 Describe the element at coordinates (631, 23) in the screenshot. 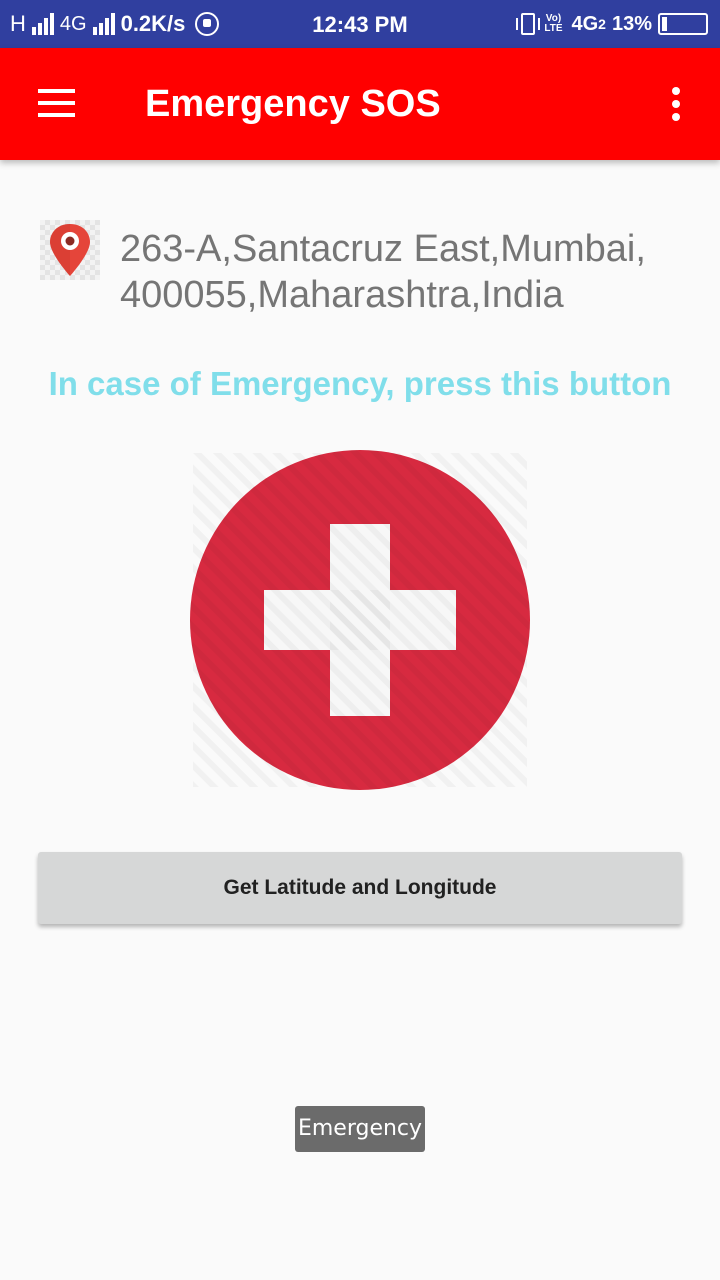

I see `battery-percent: 13%` at that location.